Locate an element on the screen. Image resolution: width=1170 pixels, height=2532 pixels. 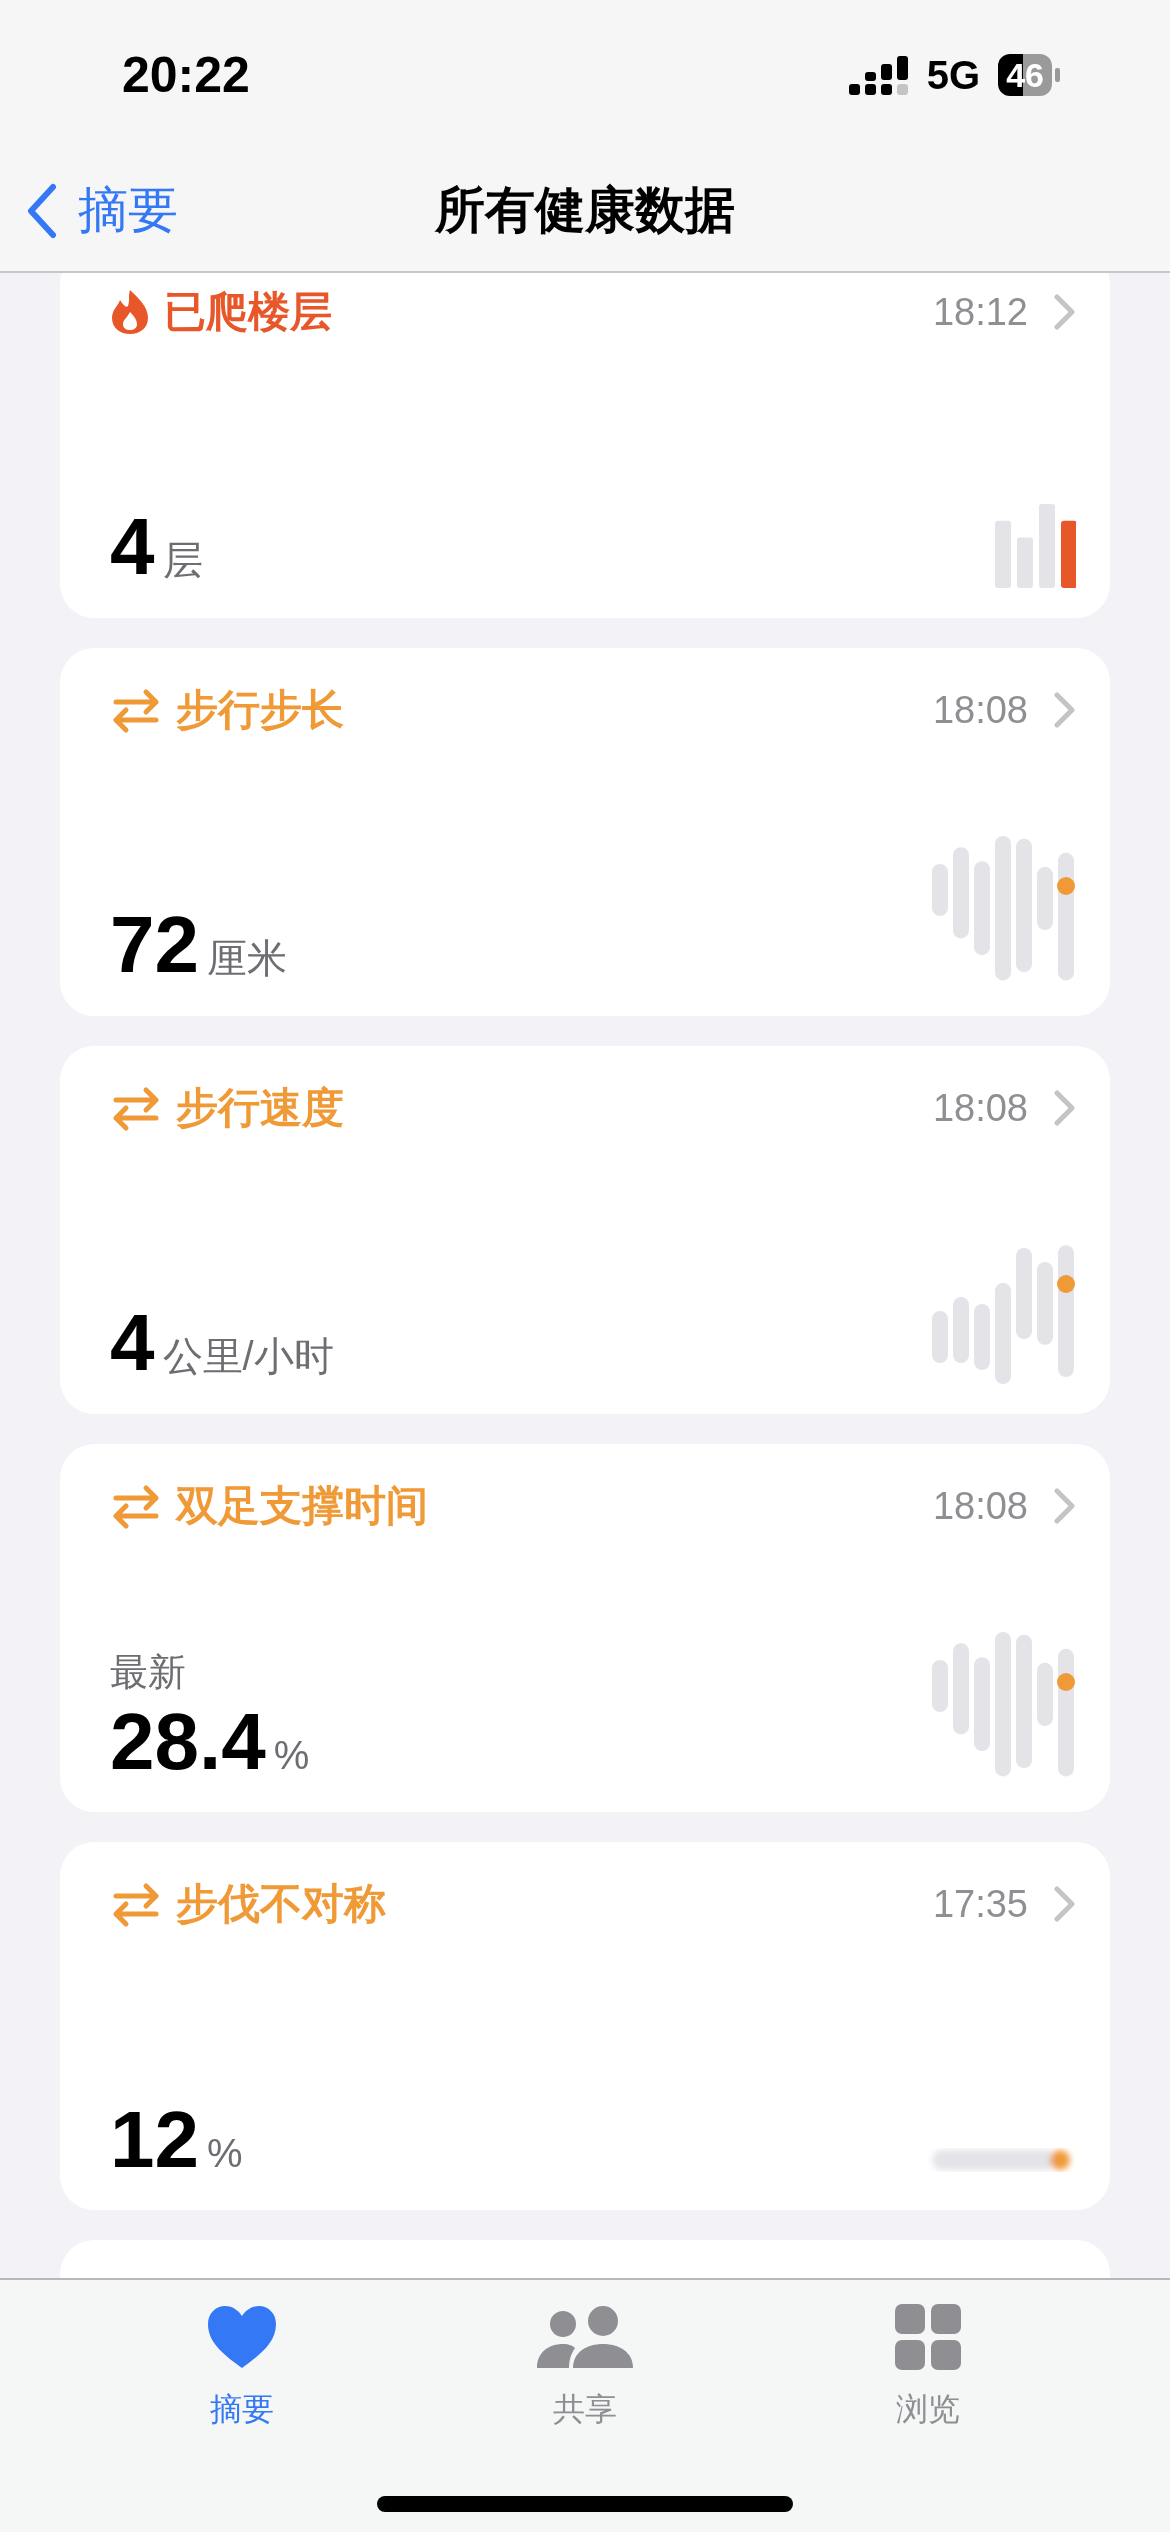
metric-card: 步行速度 18:08 4 公里/小时 is located at coordinates (585, 1230).